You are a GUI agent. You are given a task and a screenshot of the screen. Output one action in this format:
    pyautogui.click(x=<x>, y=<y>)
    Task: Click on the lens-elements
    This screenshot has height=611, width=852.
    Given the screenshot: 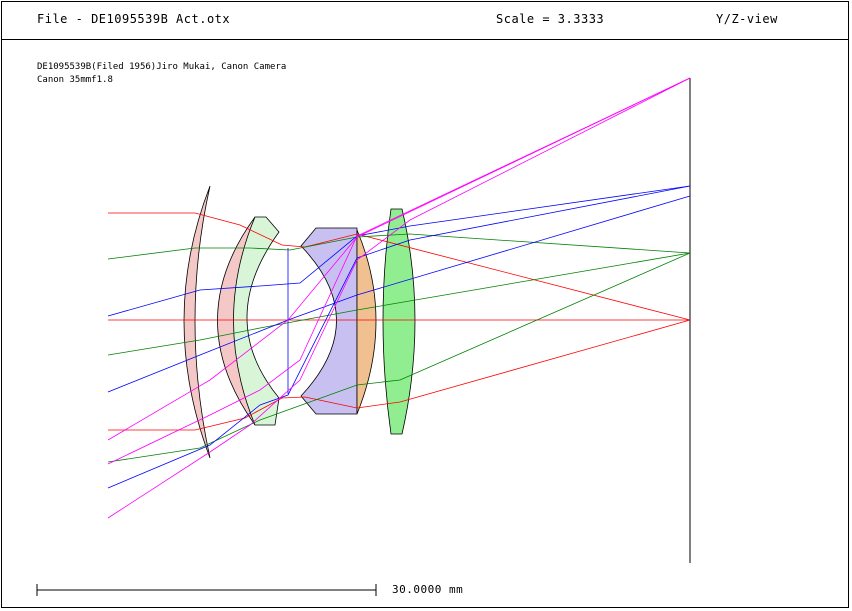 What is the action you would take?
    pyautogui.click(x=299, y=322)
    